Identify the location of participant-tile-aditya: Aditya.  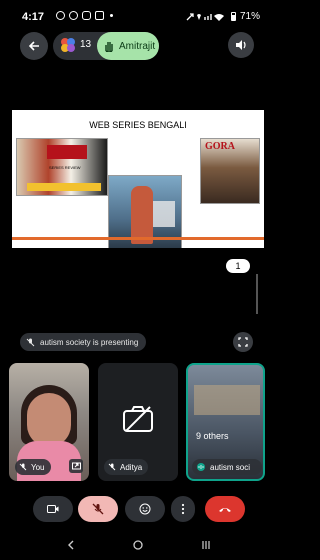
(138, 422).